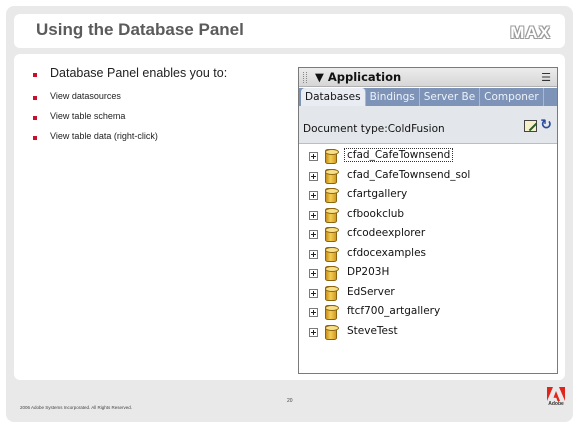  I want to click on tree-row: EdServer, so click(428, 295).